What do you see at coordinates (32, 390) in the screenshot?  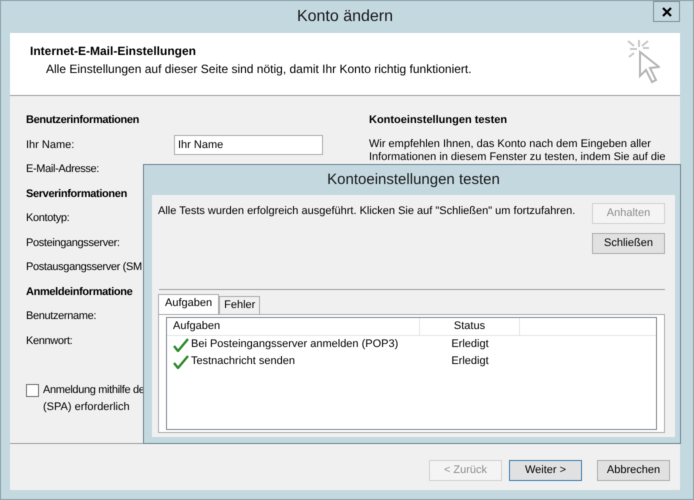 I see `checkbox` at bounding box center [32, 390].